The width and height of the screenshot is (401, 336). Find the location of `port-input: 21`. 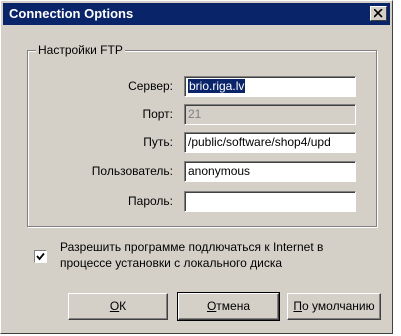

port-input: 21 is located at coordinates (270, 114).